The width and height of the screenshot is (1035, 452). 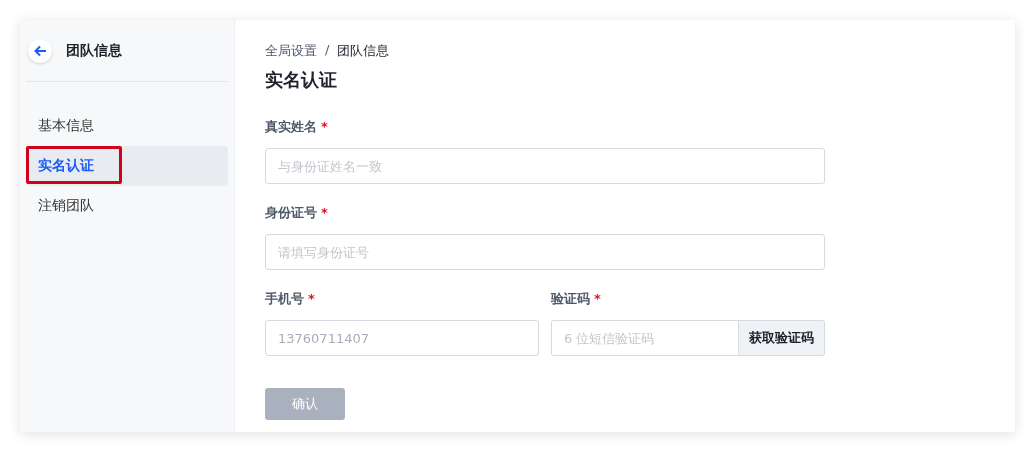 I want to click on breadcrumb-link: 全局设置, so click(x=291, y=51).